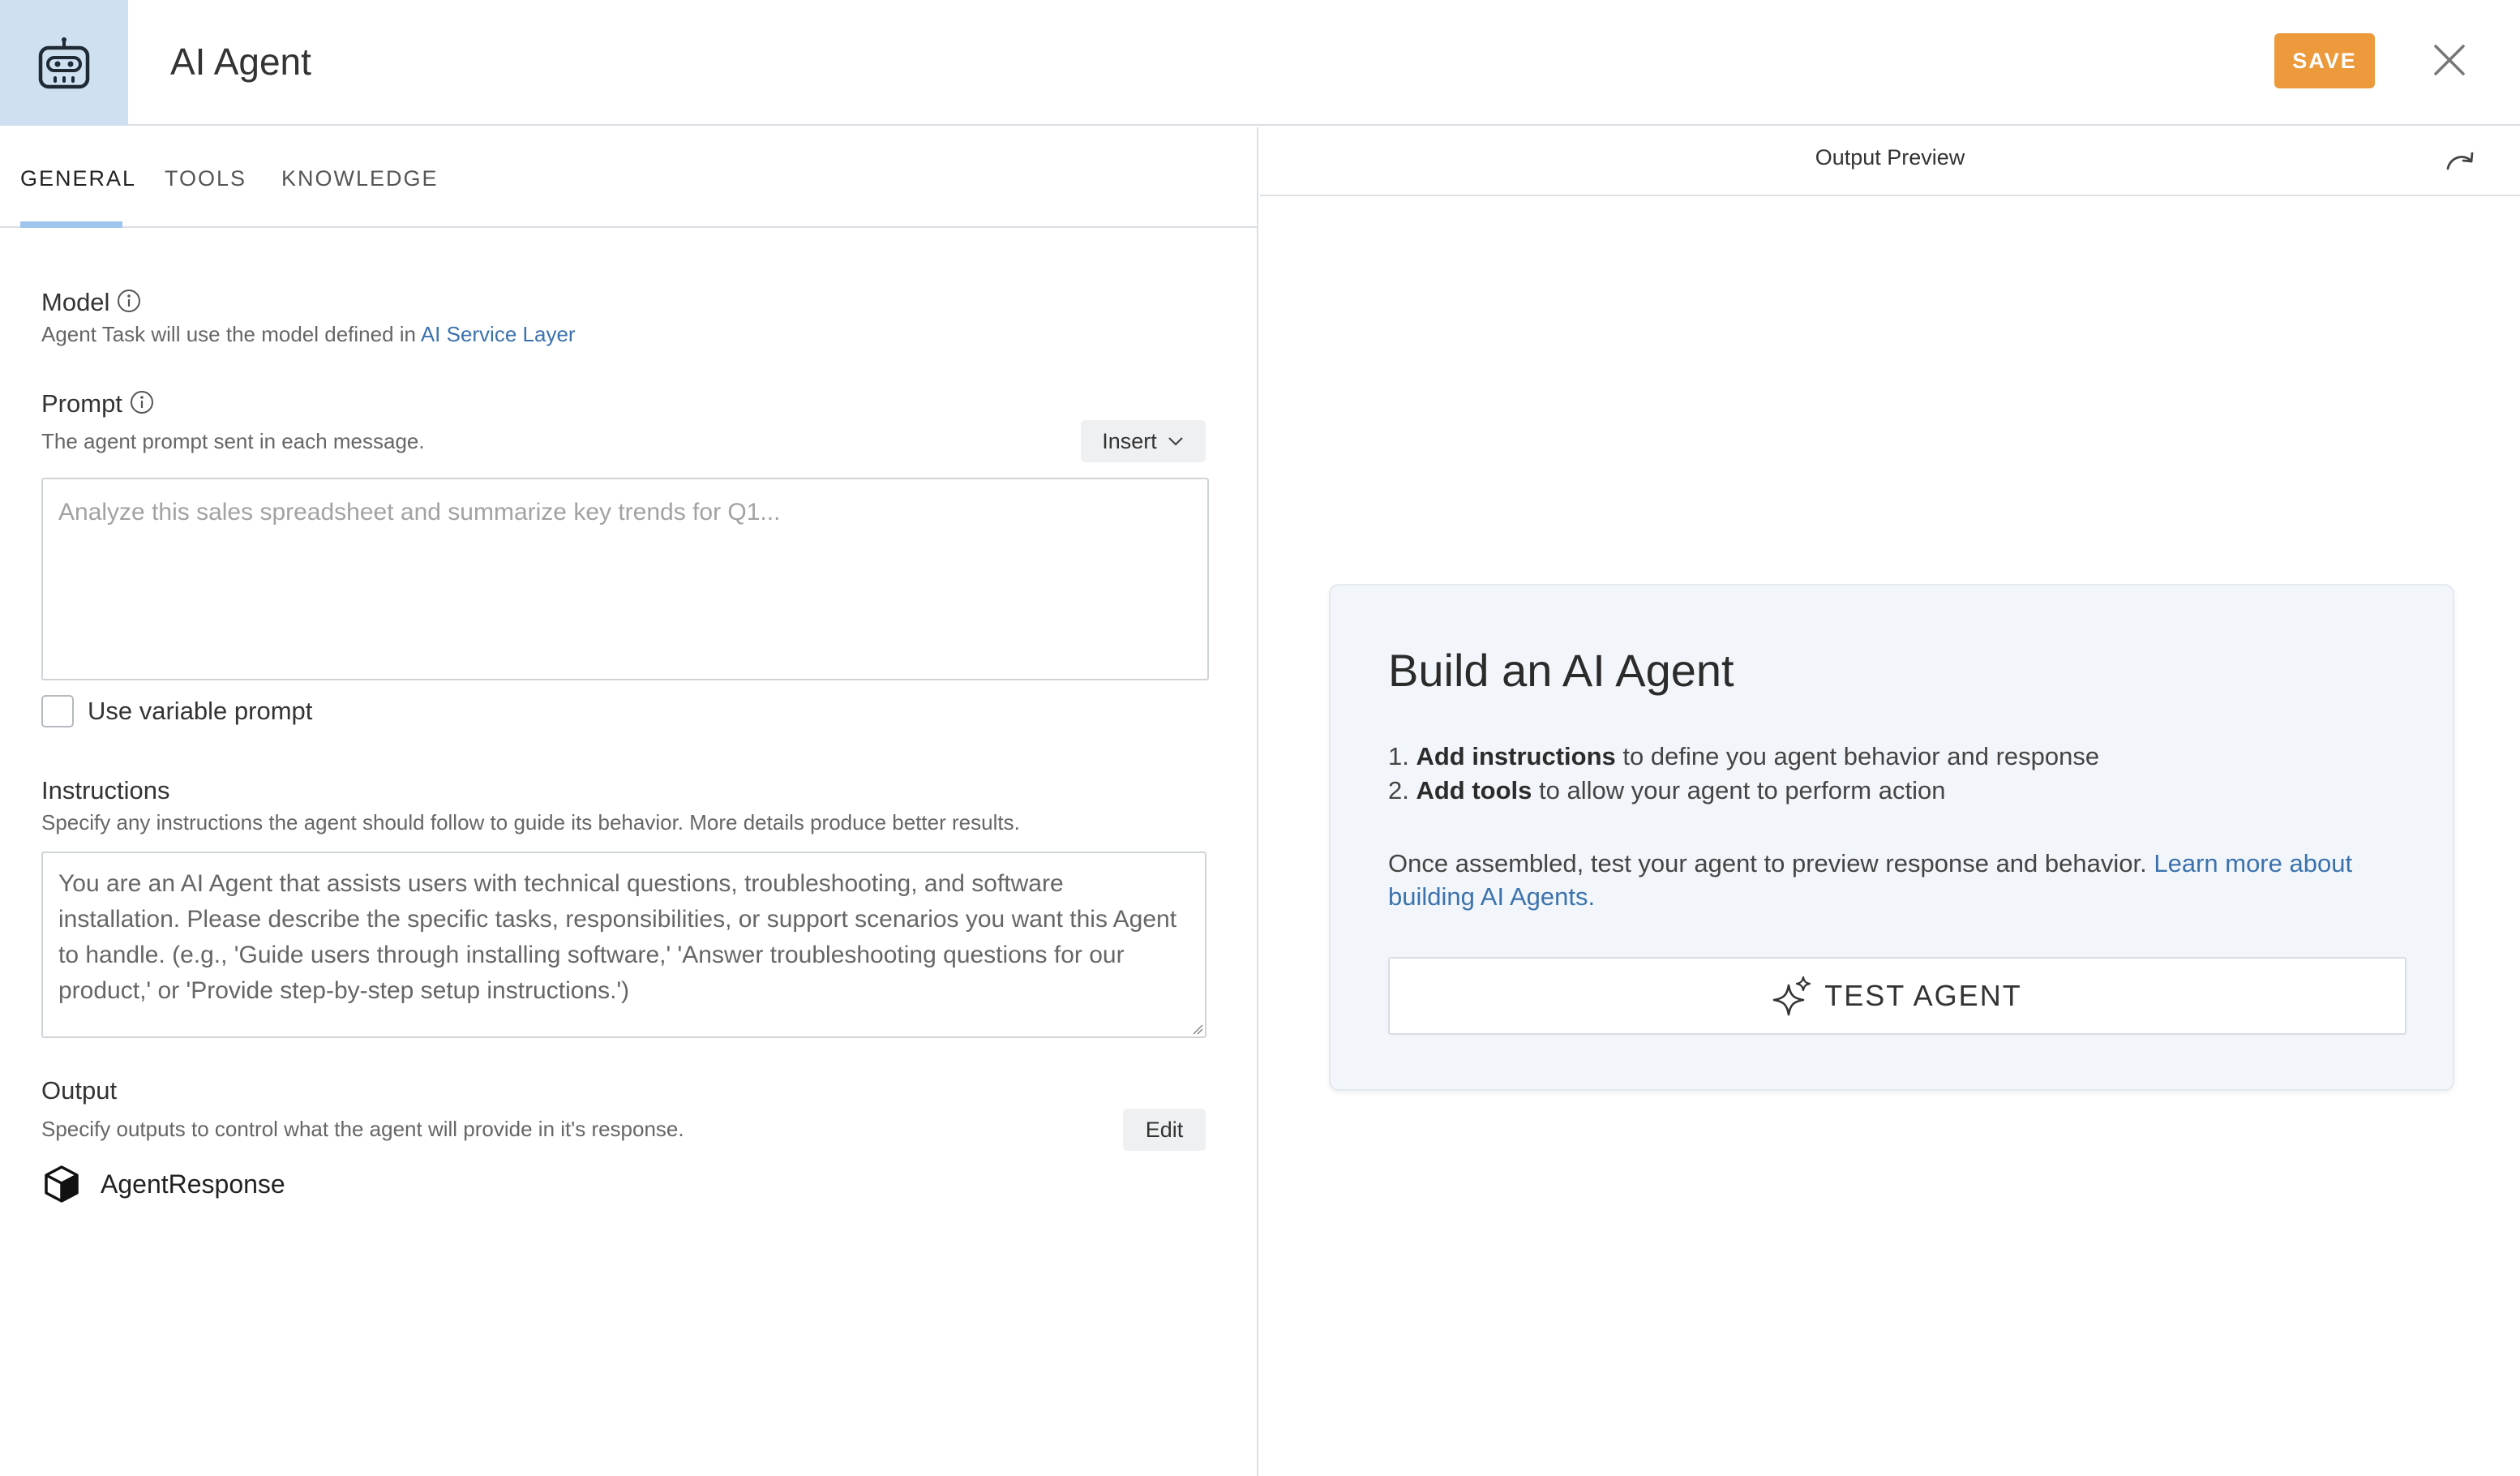  What do you see at coordinates (1561, 670) in the screenshot?
I see `card-title: Build an AI Agent` at bounding box center [1561, 670].